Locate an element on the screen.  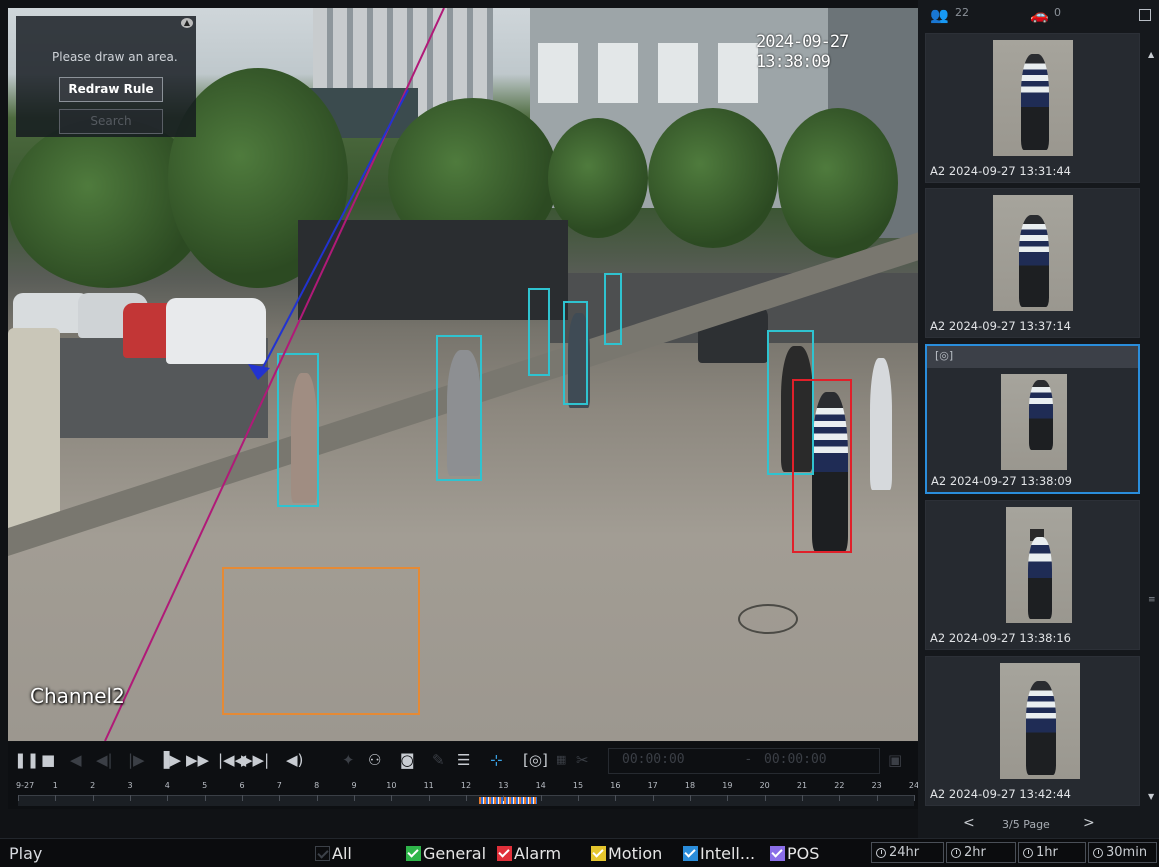
timeline-hour-label: 4 is located at coordinates (167, 785).